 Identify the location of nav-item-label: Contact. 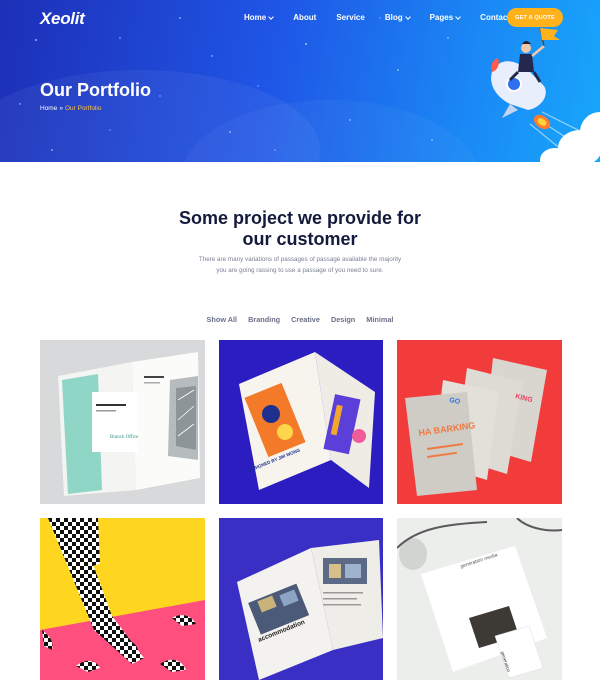
(495, 17).